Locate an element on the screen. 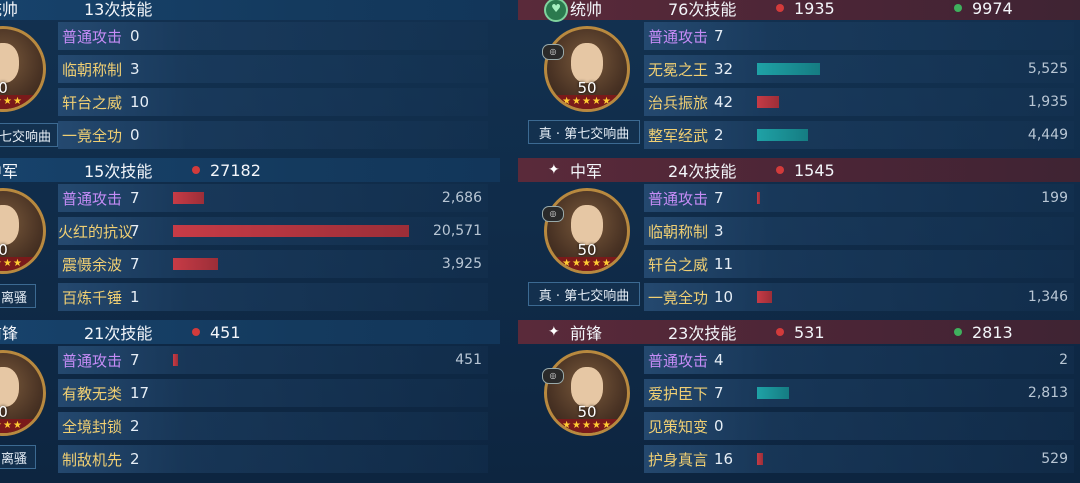 The image size is (1080, 483). skill-count: 23次技能 is located at coordinates (702, 333).